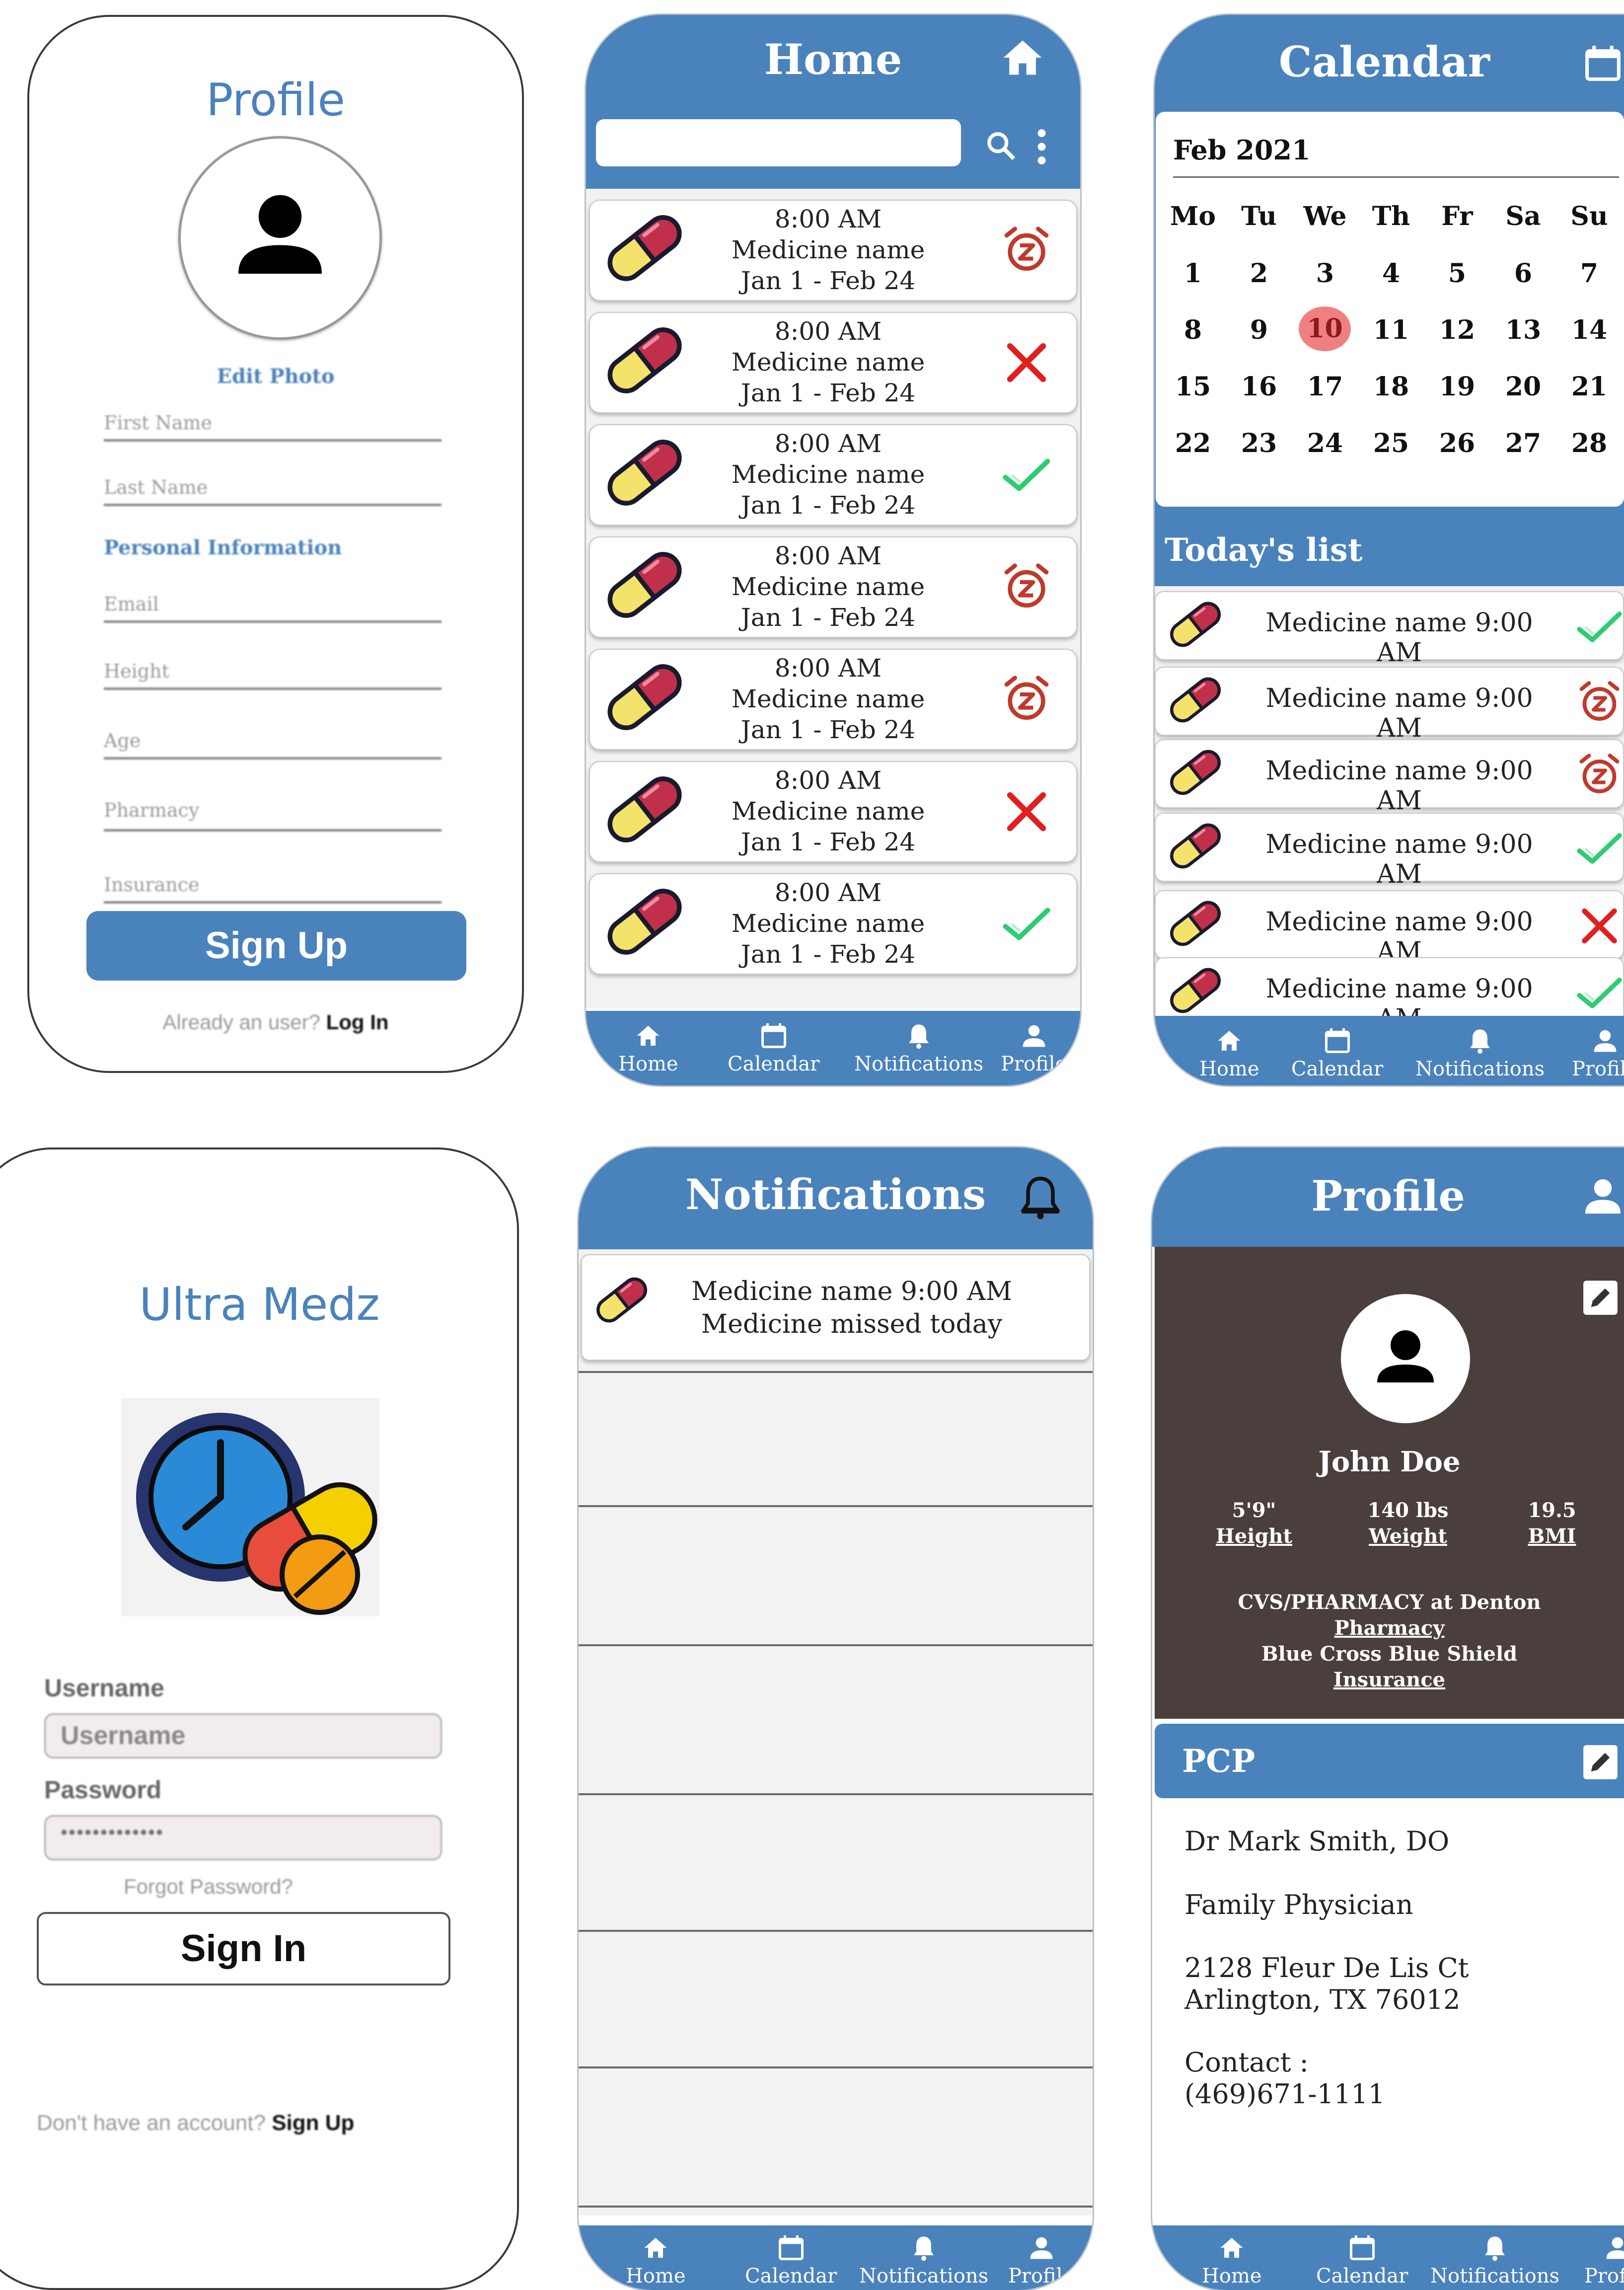 The image size is (1624, 2290). I want to click on age-field: Age, so click(122, 741).